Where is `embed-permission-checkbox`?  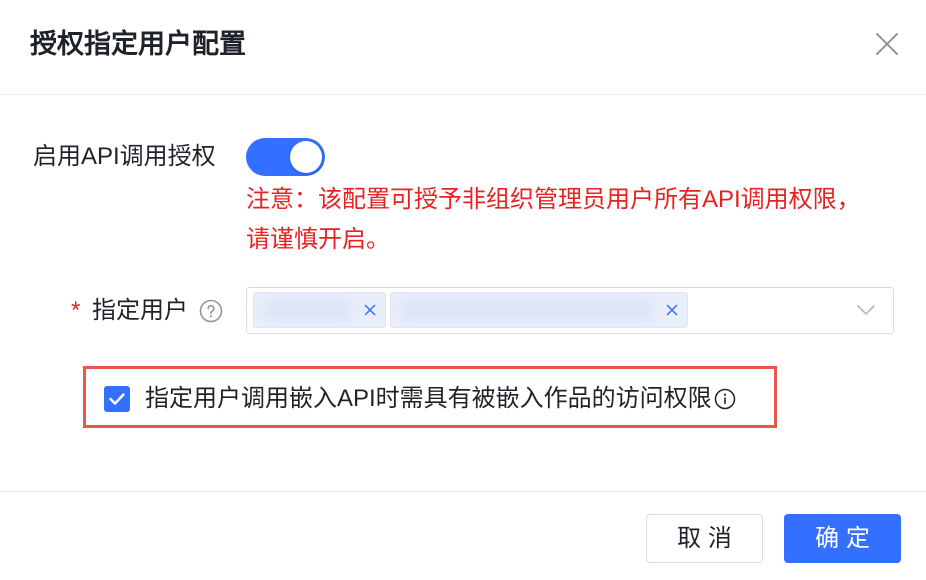 embed-permission-checkbox is located at coordinates (117, 399).